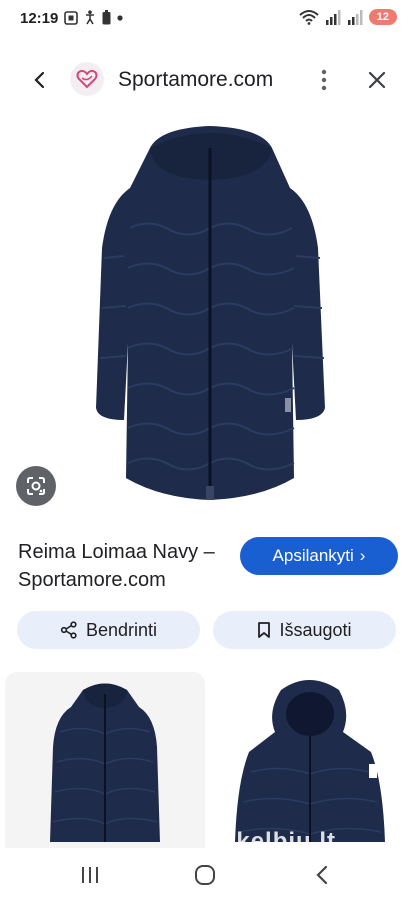 This screenshot has width=415, height=900. What do you see at coordinates (313, 555) in the screenshot?
I see `visit-label: Apsilankyti` at bounding box center [313, 555].